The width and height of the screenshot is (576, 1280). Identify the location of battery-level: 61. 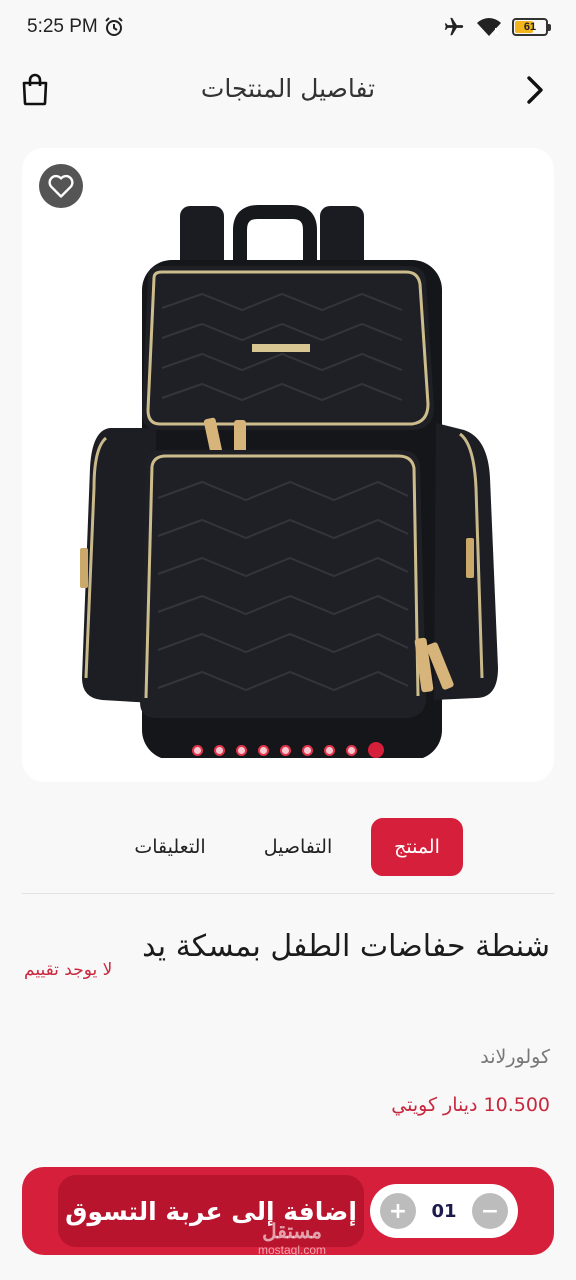
(530, 27).